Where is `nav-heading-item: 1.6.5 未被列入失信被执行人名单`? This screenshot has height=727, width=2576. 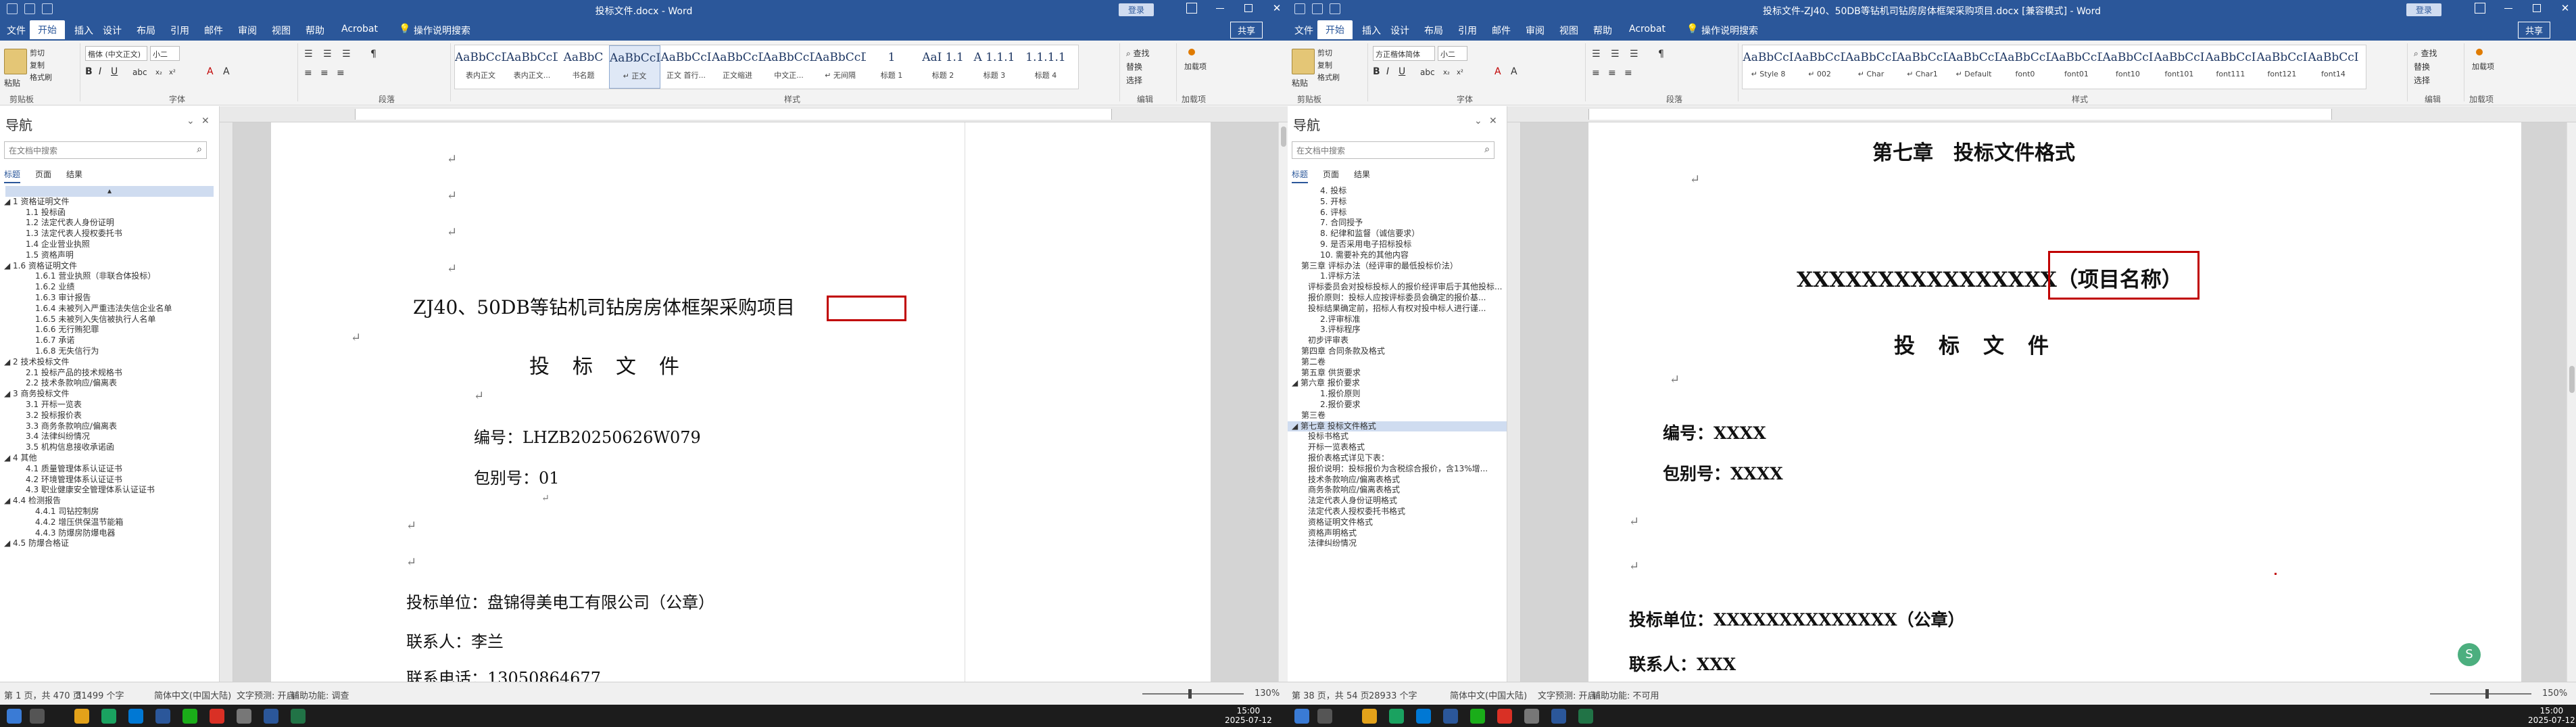 nav-heading-item: 1.6.5 未被列入失信被执行人名单 is located at coordinates (109, 319).